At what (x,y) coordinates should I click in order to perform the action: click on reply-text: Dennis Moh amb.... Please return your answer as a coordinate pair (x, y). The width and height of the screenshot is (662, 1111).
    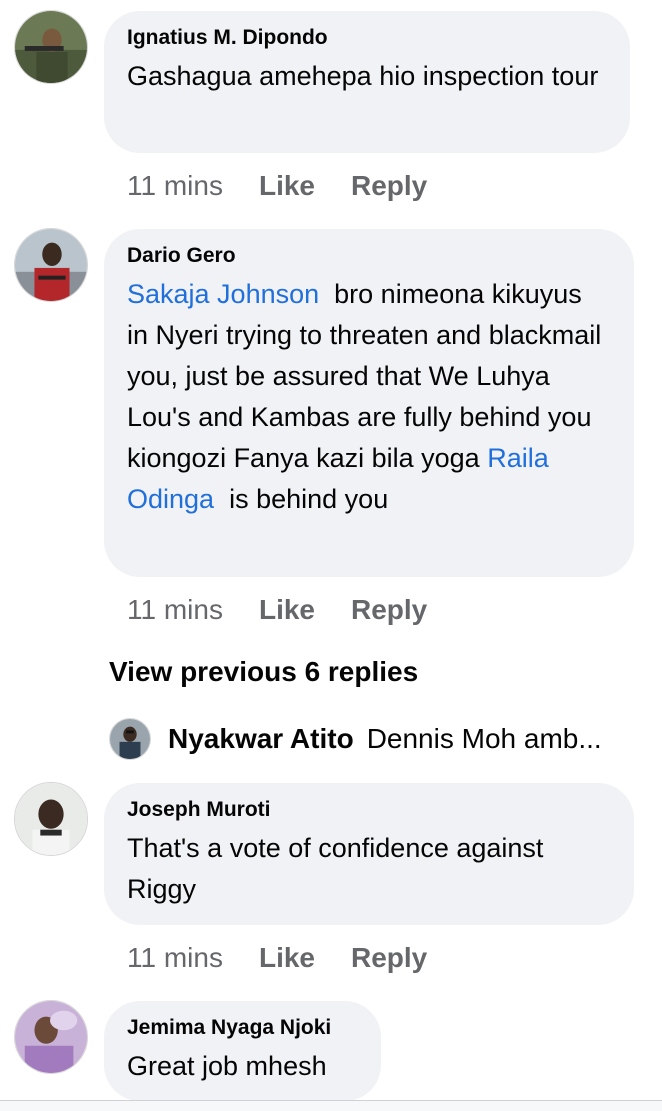
    Looking at the image, I should click on (484, 738).